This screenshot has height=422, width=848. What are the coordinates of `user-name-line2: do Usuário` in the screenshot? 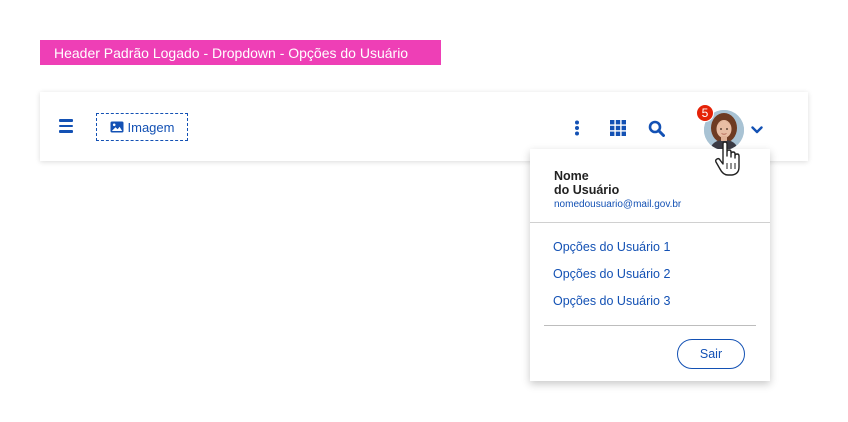 It's located at (587, 190).